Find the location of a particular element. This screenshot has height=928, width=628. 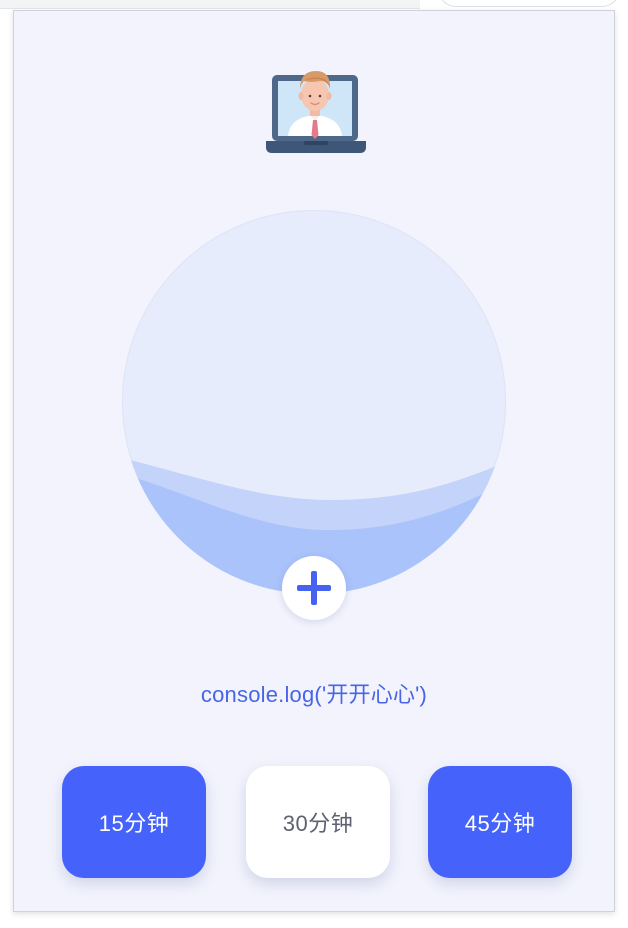

browser-tab is located at coordinates (529, 3).